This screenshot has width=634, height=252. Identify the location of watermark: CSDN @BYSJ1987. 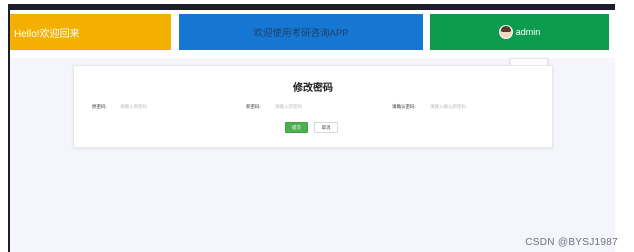
(571, 242).